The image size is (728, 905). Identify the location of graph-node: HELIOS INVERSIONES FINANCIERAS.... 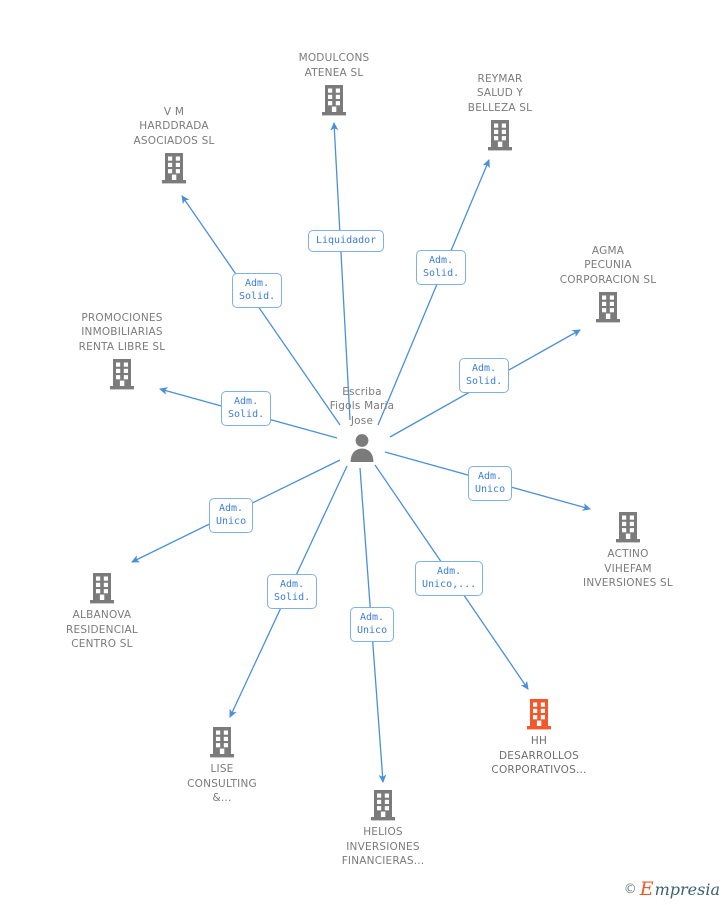
(383, 828).